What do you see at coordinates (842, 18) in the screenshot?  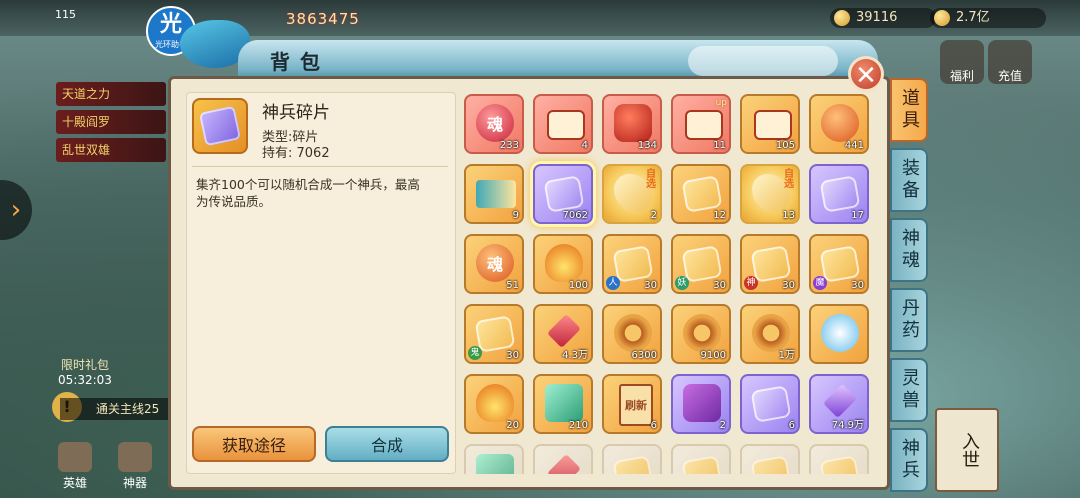 I see `gold-coin-icon` at bounding box center [842, 18].